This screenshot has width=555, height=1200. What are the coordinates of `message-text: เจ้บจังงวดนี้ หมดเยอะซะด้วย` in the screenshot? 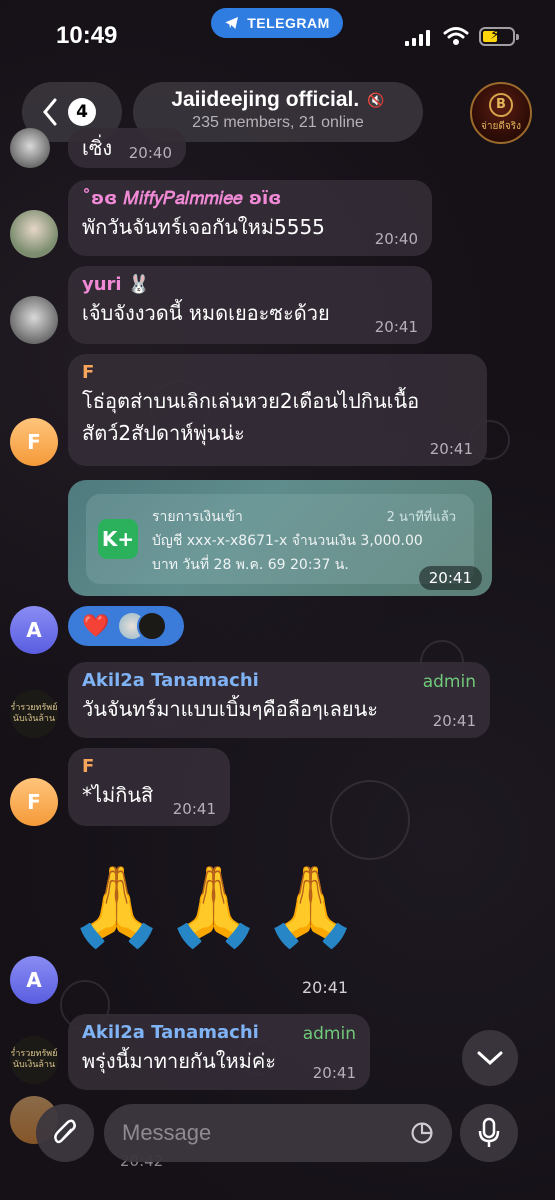 It's located at (206, 313).